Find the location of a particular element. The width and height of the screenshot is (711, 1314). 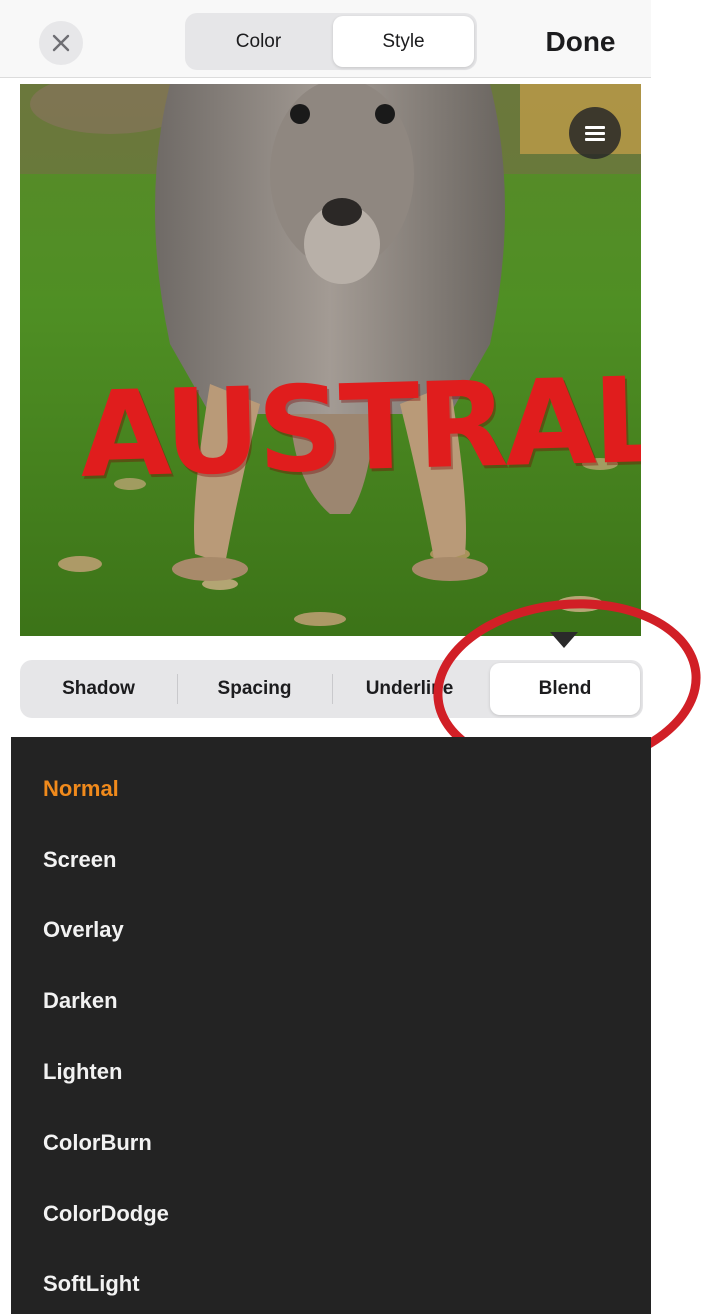

x-icon is located at coordinates (61, 43).